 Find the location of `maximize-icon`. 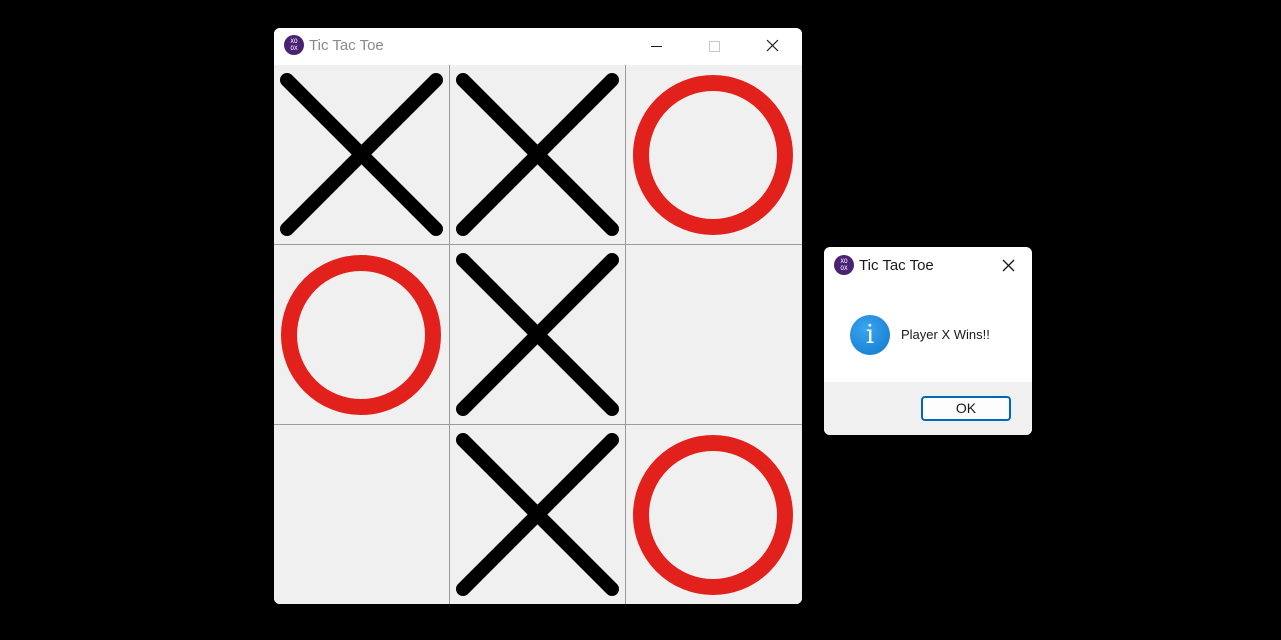

maximize-icon is located at coordinates (714, 46).